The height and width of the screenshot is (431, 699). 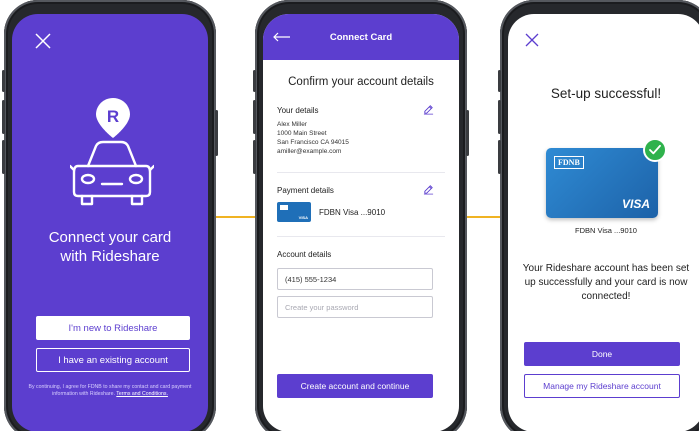 What do you see at coordinates (361, 82) in the screenshot?
I see `section-heading: Confirm your account details` at bounding box center [361, 82].